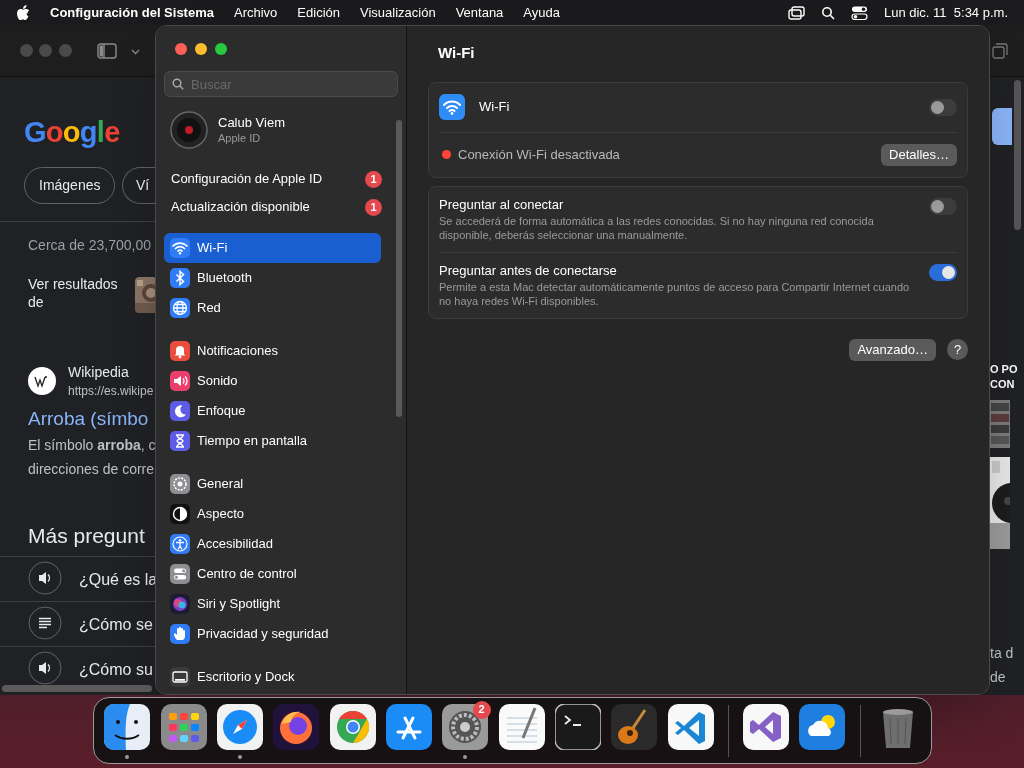  I want to click on wifi-label: Wi-Fi, so click(495, 107).